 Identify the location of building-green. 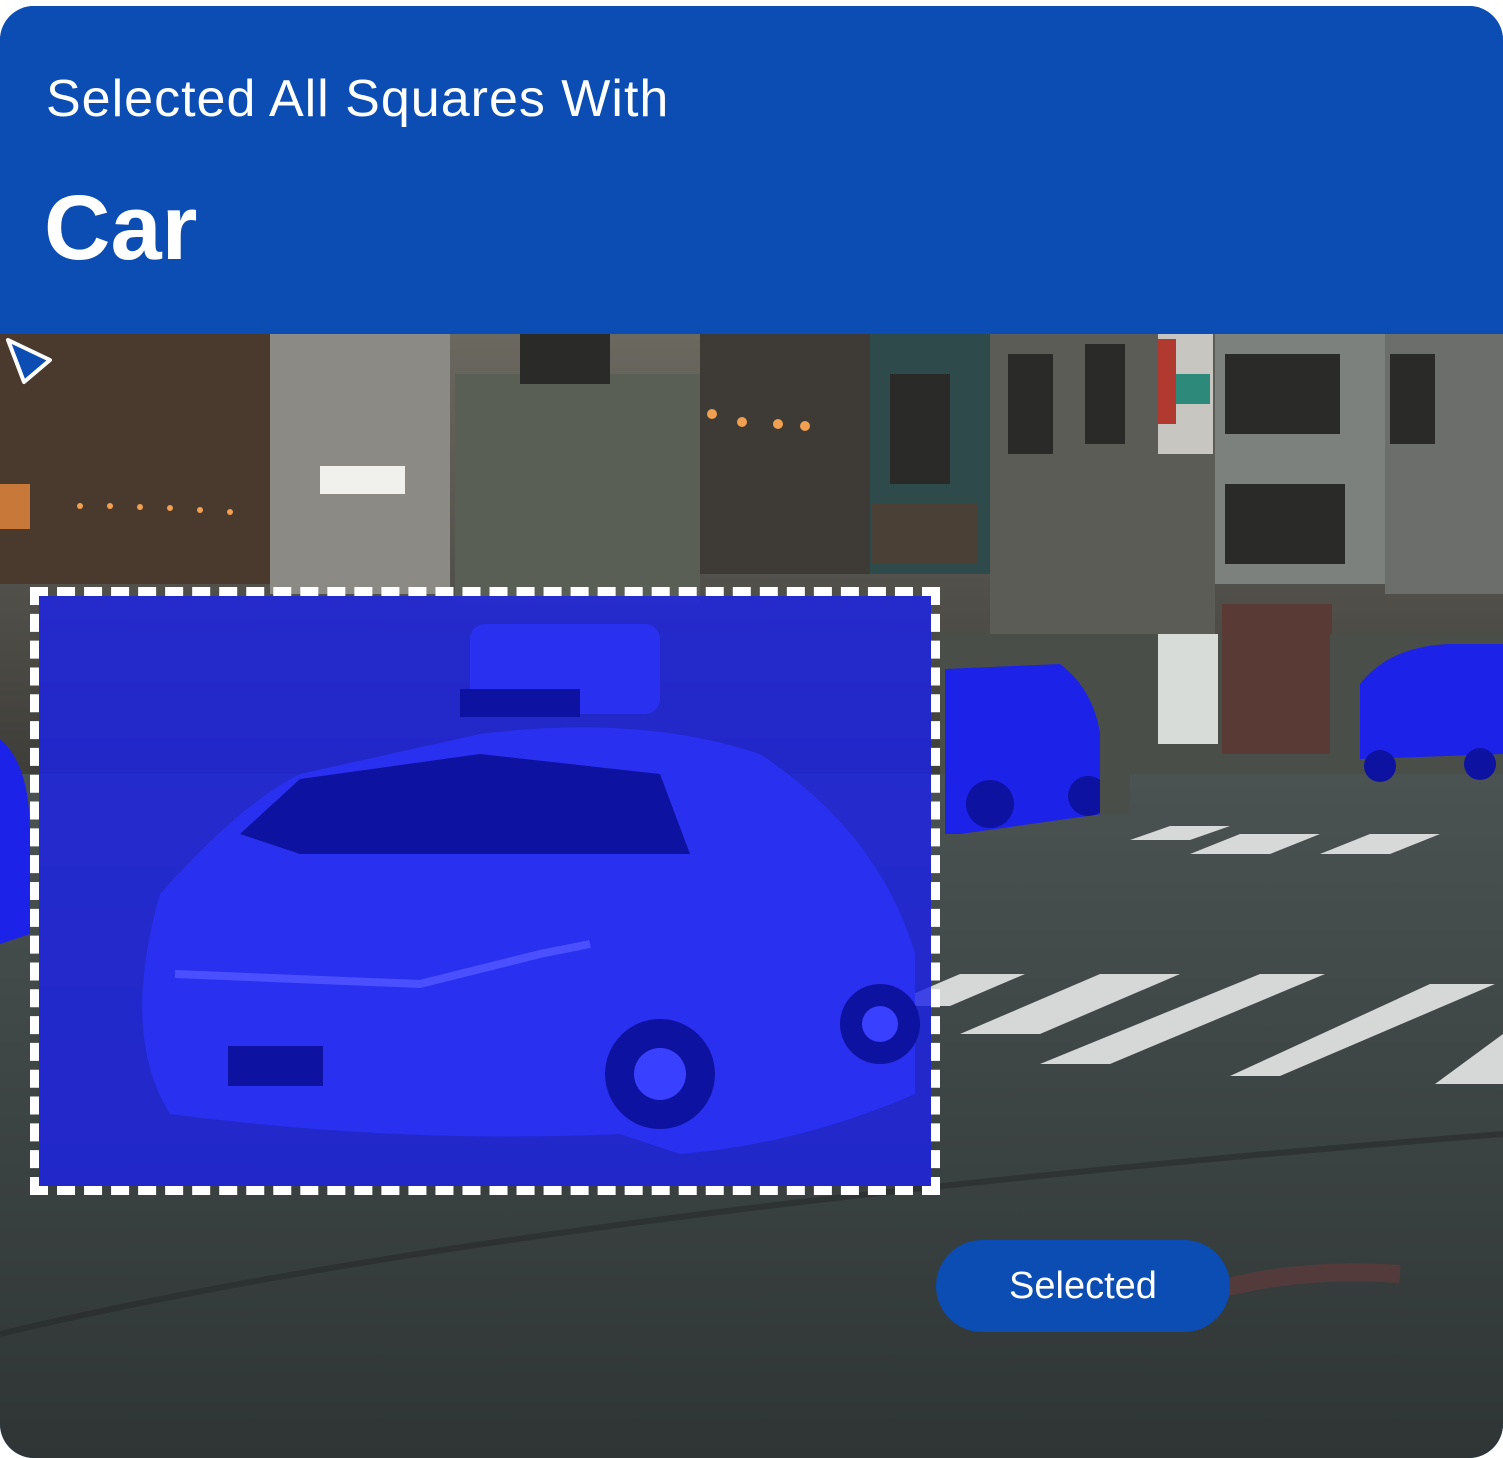
(577, 489).